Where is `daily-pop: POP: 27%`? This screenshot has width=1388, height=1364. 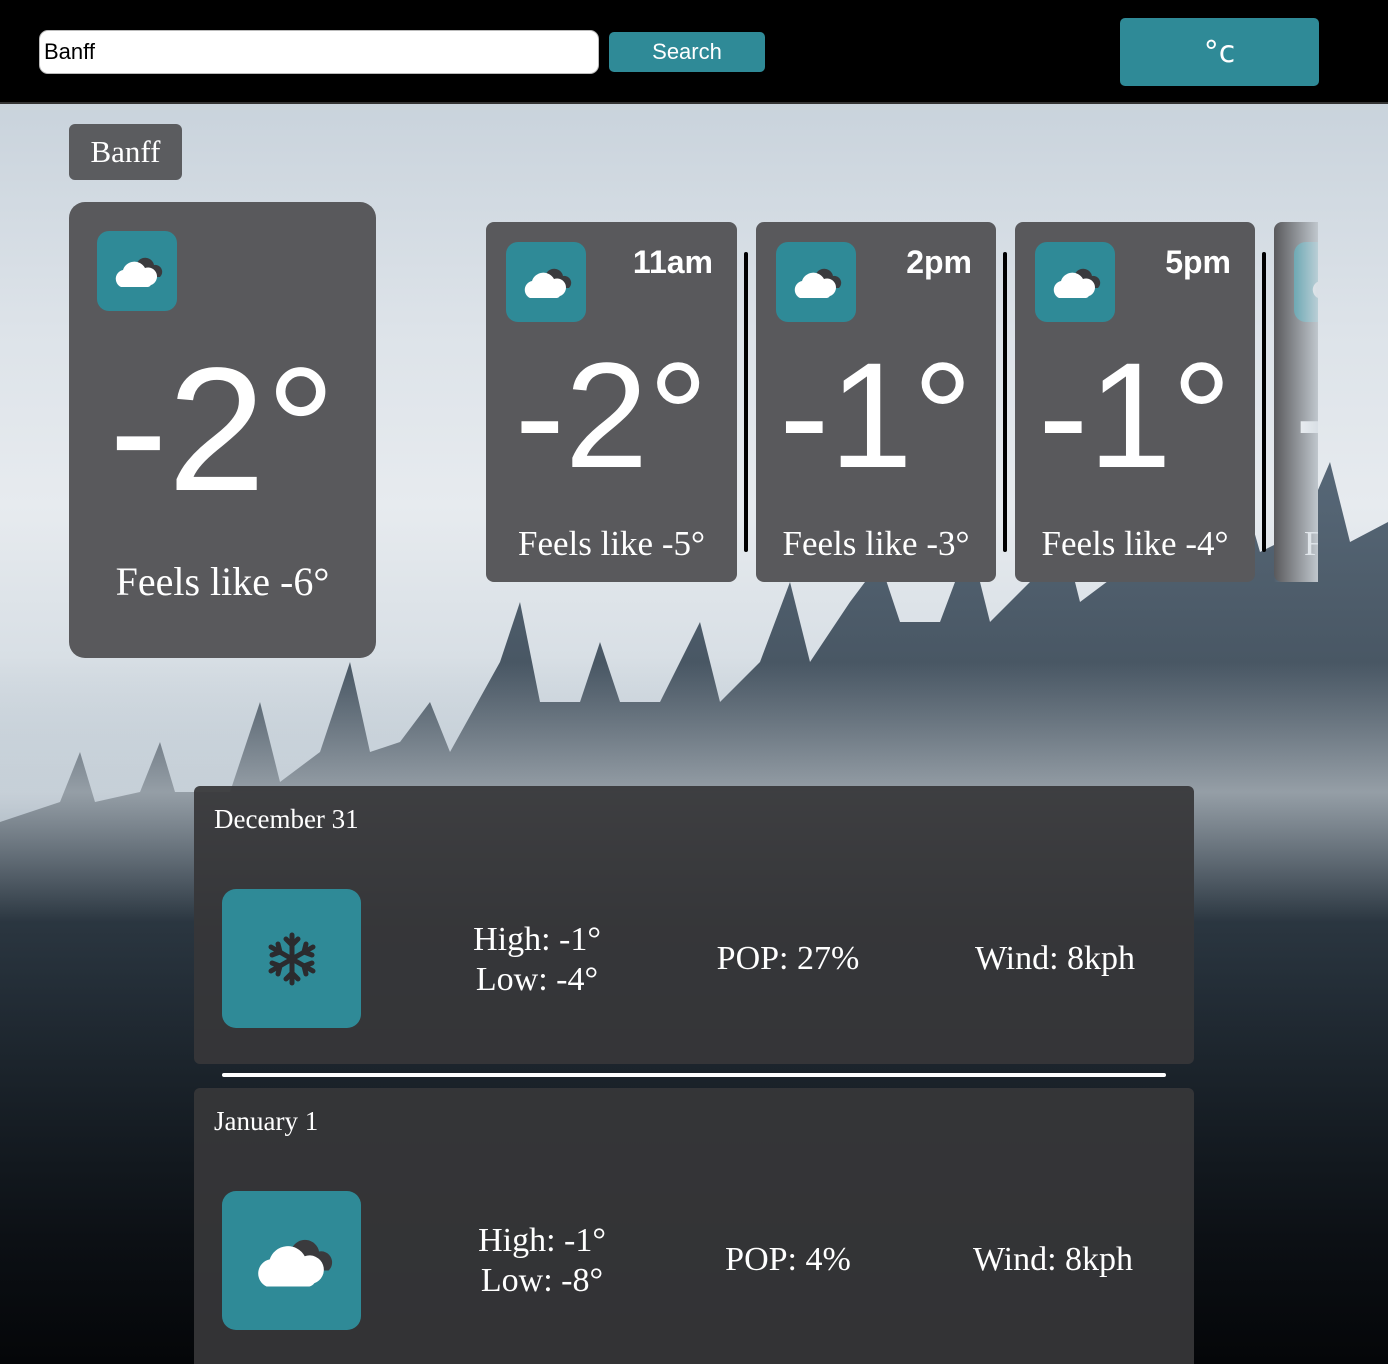
daily-pop: POP: 27% is located at coordinates (788, 958).